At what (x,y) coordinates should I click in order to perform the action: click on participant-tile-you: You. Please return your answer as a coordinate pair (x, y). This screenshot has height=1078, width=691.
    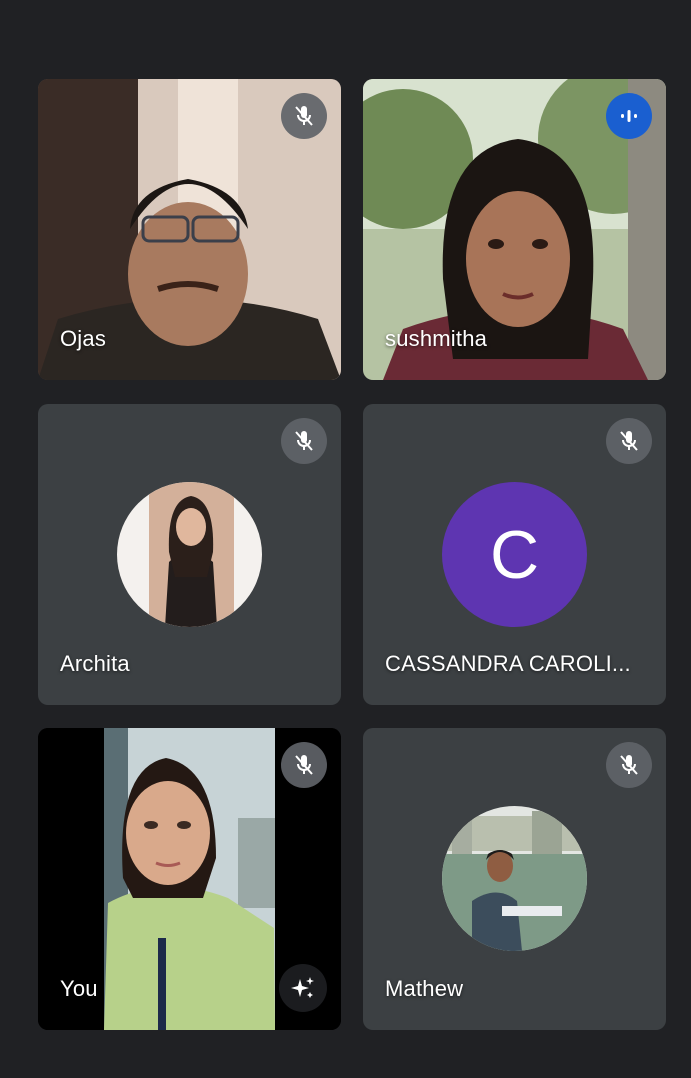
    Looking at the image, I should click on (189, 879).